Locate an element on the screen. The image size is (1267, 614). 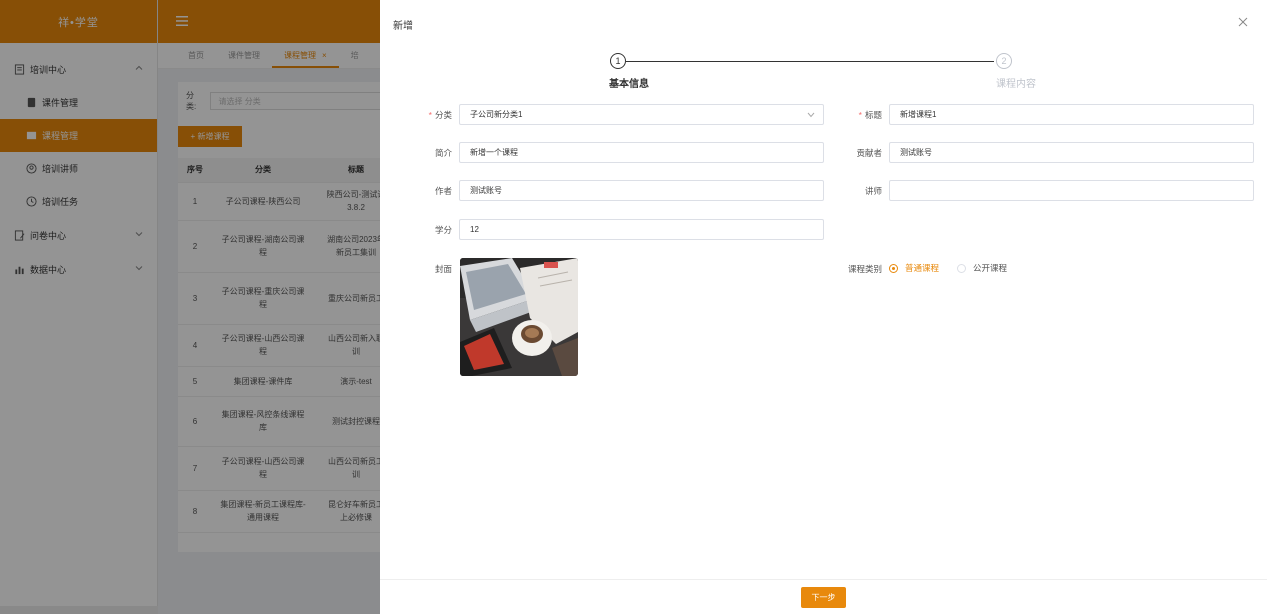
step-2-title: 课程内容 is located at coordinates (1016, 84).